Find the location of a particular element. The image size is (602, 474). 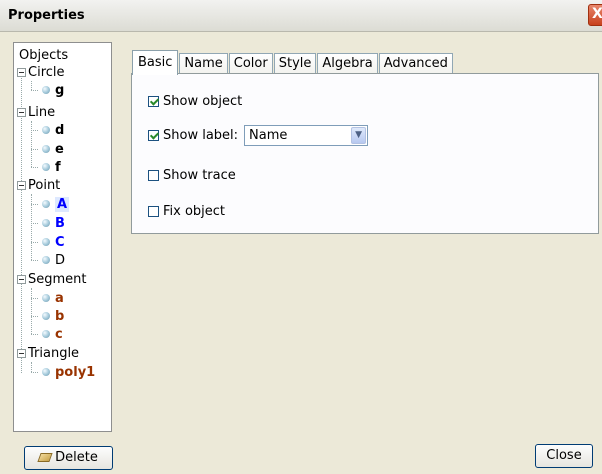

tree-category-triangle: Triangle is located at coordinates (48, 353).